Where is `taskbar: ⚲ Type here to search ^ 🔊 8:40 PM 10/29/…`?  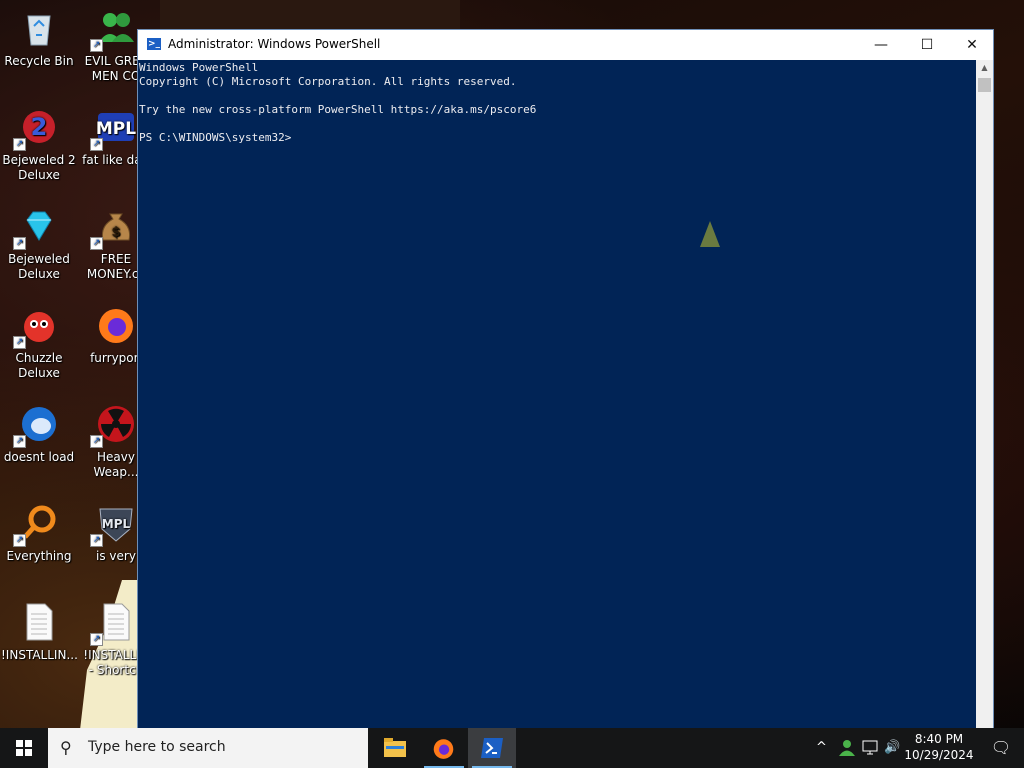 taskbar: ⚲ Type here to search ^ 🔊 8:40 PM 10/29/… is located at coordinates (512, 748).